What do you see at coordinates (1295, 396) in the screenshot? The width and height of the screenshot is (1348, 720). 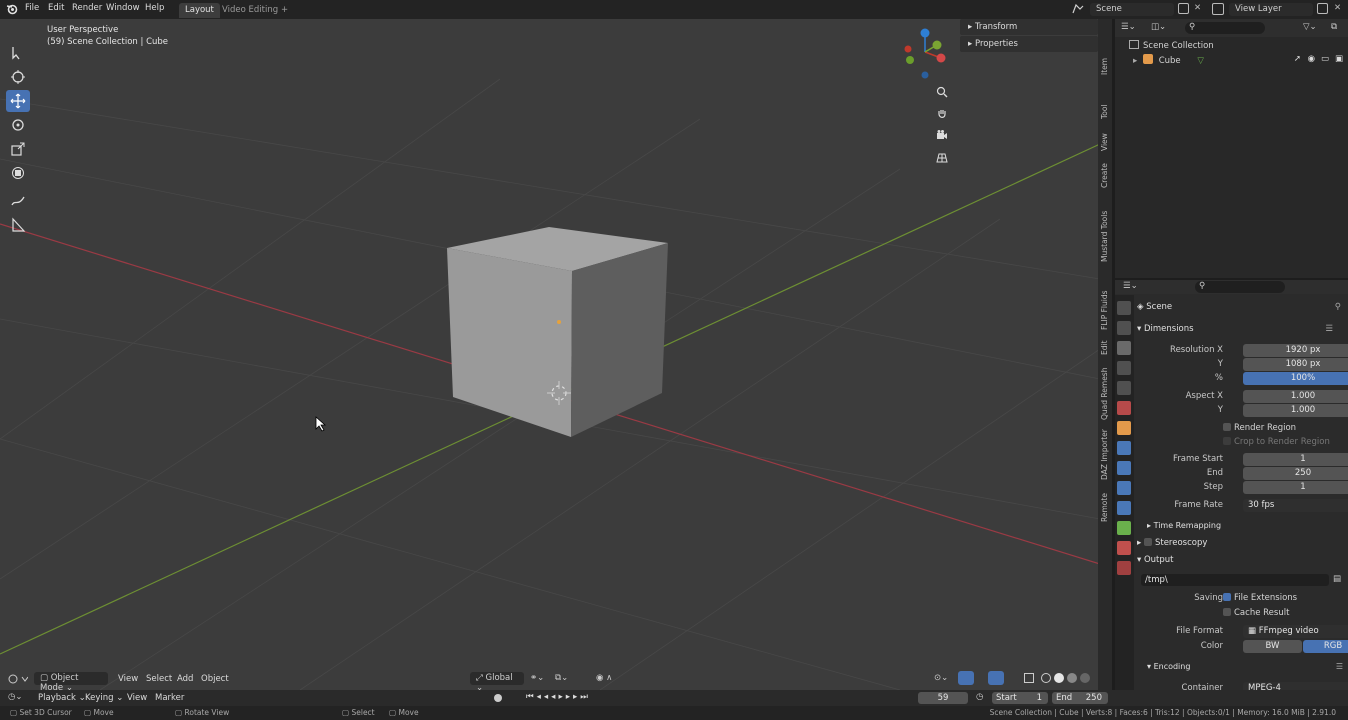 I see `aspect-x-field: 1.000` at bounding box center [1295, 396].